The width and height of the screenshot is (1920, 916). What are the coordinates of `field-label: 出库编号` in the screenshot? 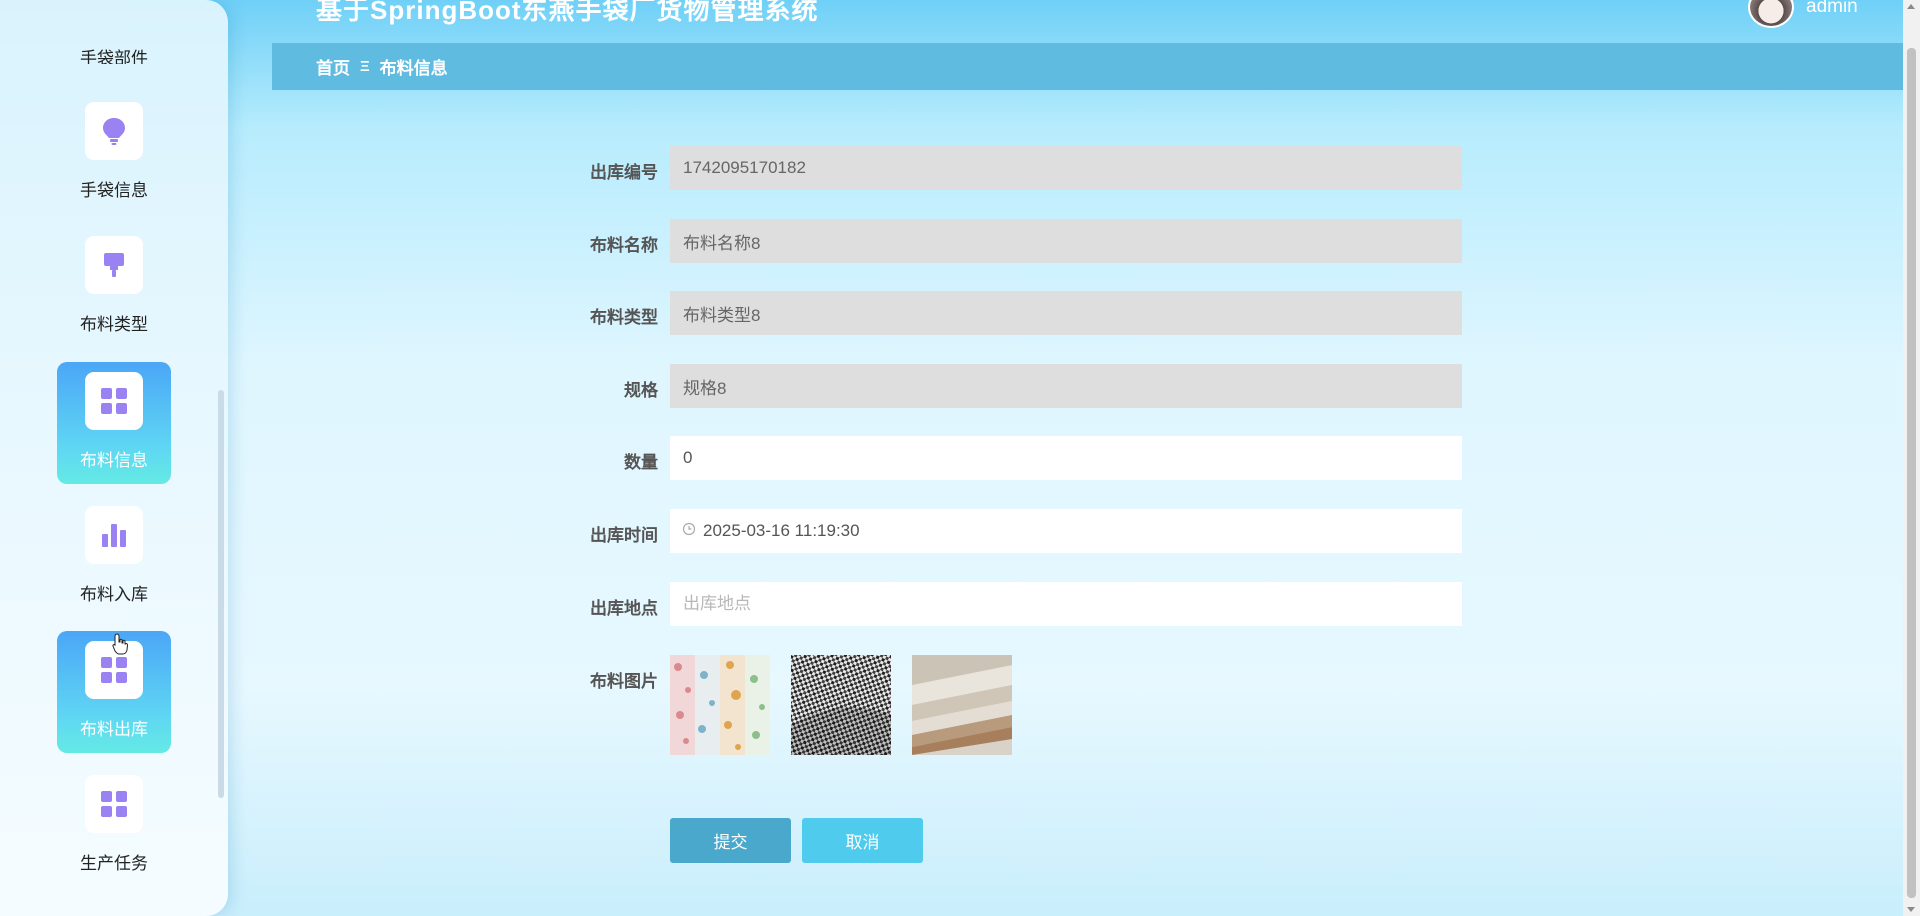 It's located at (624, 172).